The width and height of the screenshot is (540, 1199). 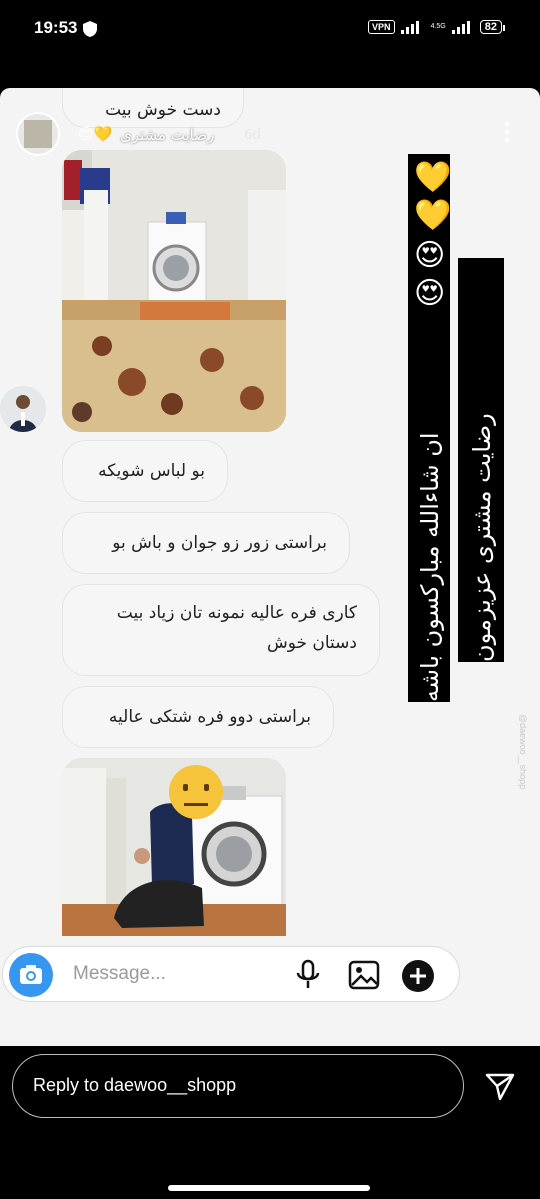 What do you see at coordinates (418, 976) in the screenshot?
I see `add-icon` at bounding box center [418, 976].